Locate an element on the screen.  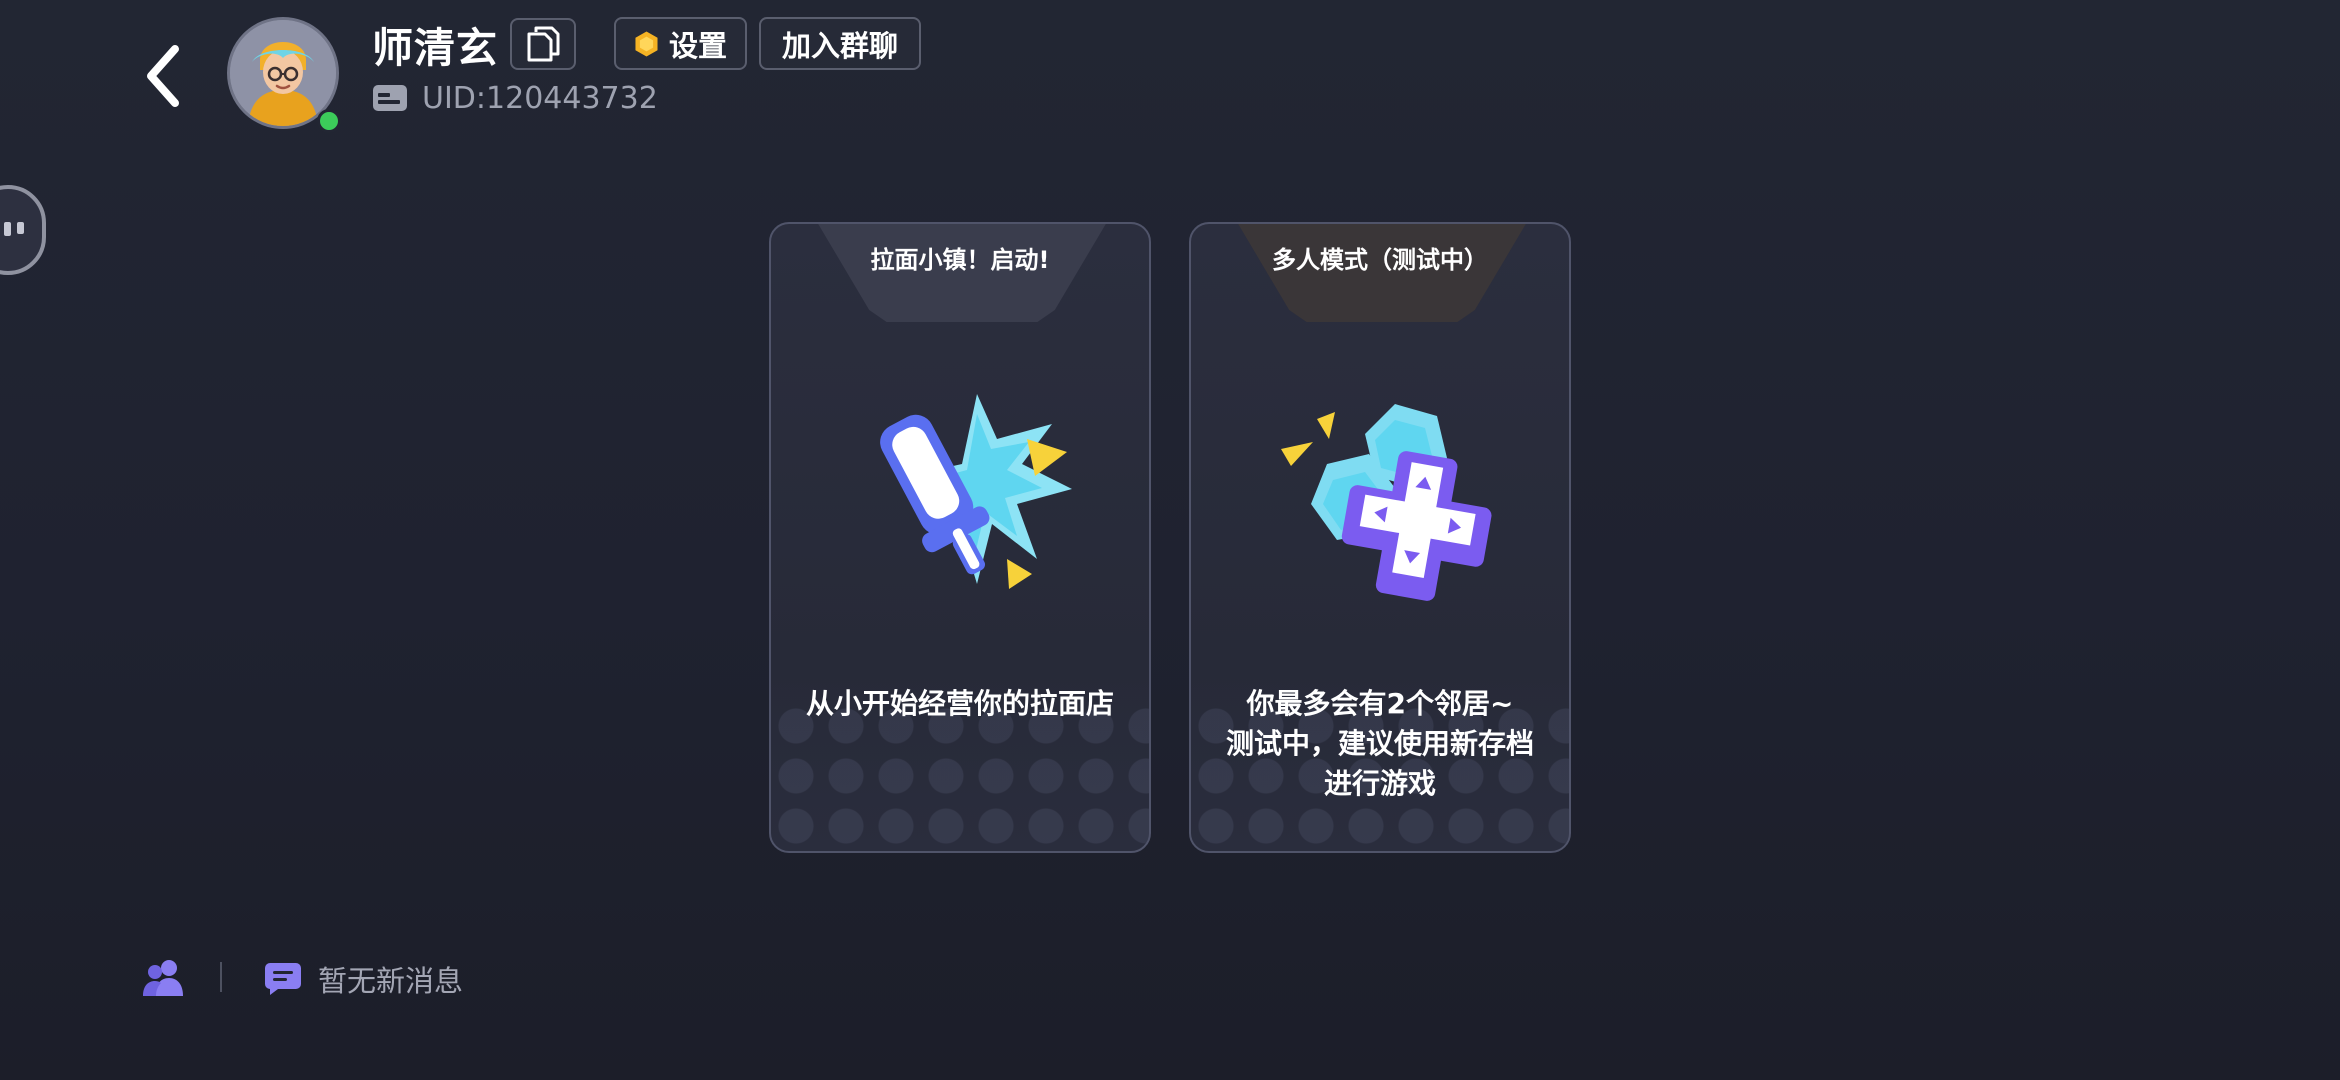
hexagon-coin-icon is located at coordinates (646, 43).